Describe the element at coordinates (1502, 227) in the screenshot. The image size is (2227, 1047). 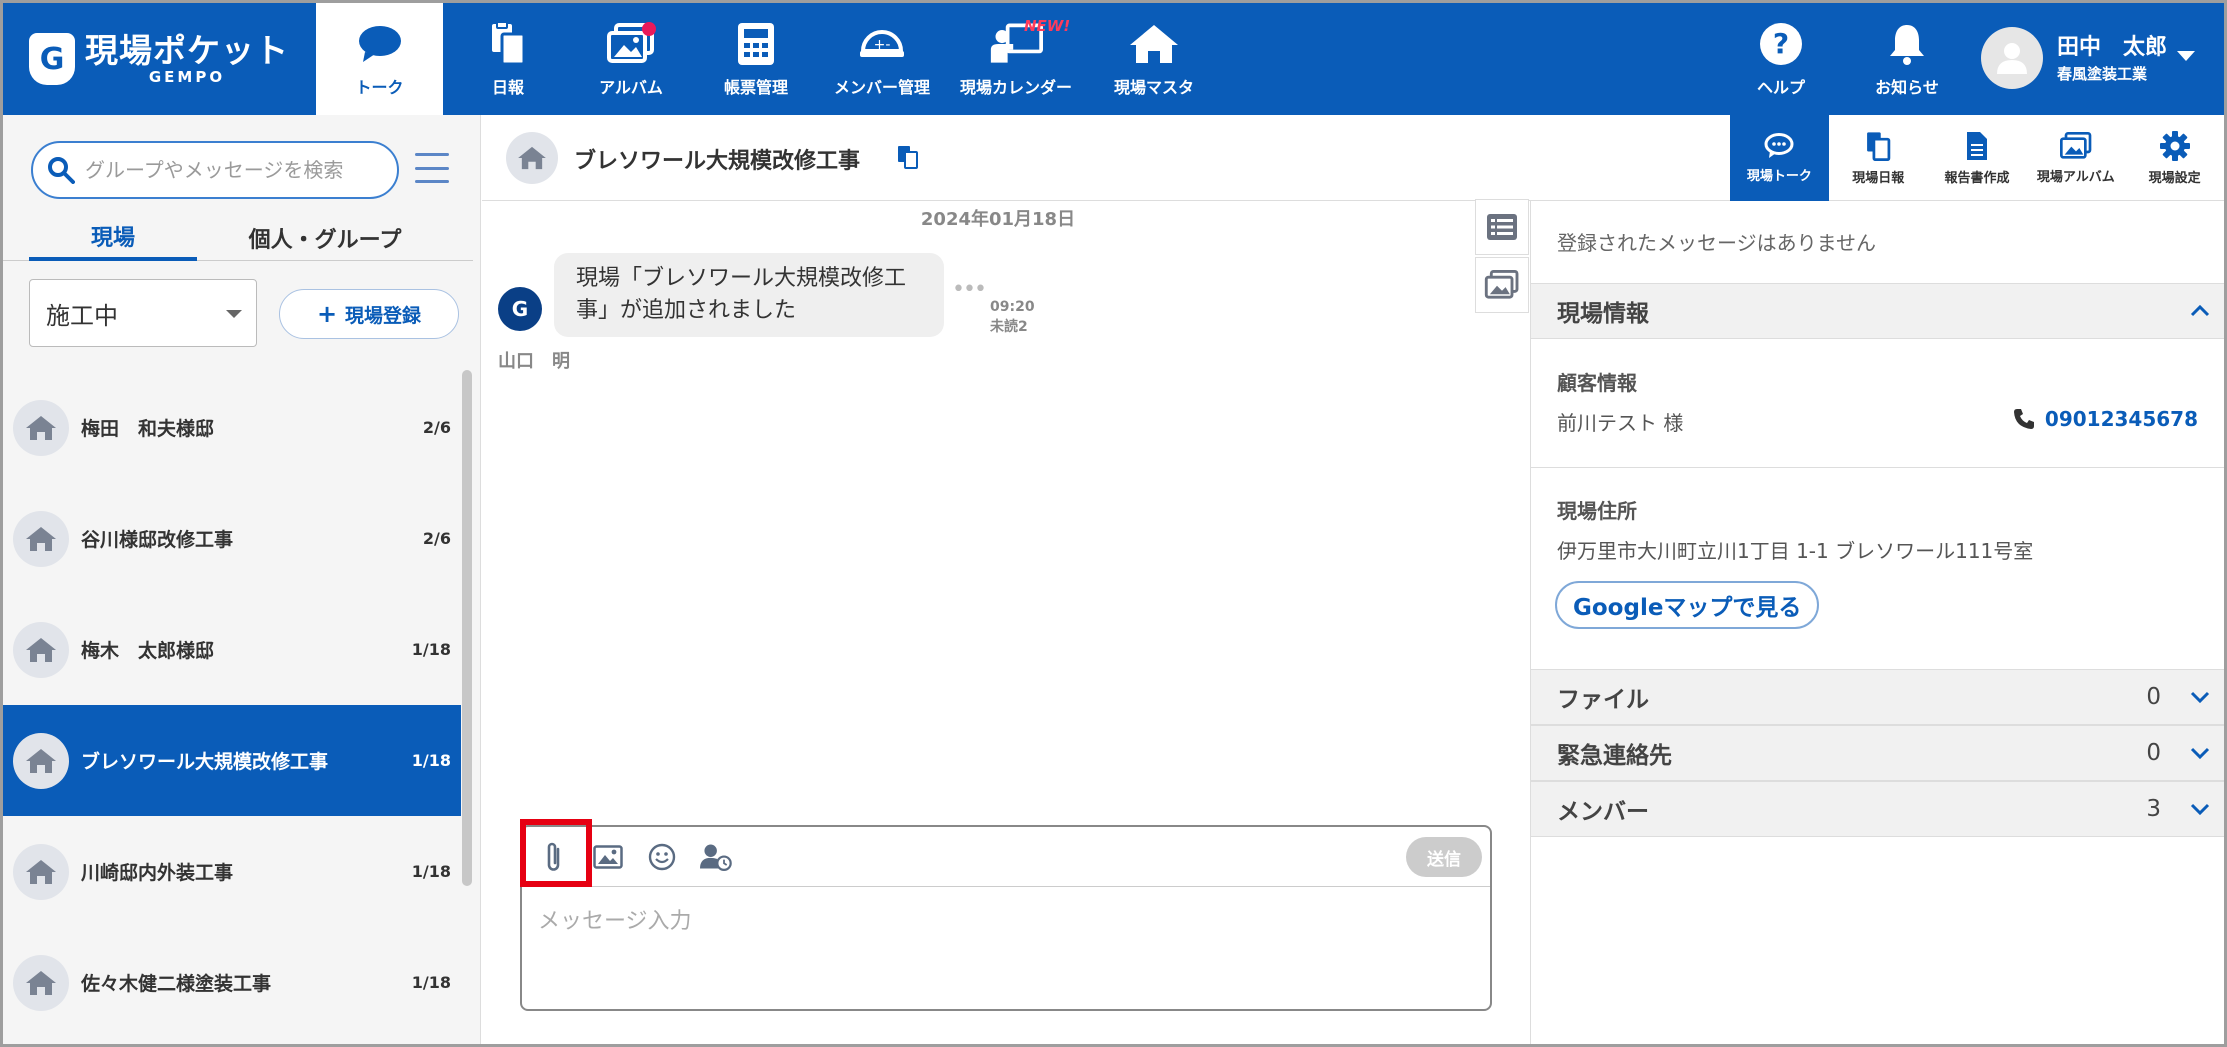
I see `list-view-button` at that location.